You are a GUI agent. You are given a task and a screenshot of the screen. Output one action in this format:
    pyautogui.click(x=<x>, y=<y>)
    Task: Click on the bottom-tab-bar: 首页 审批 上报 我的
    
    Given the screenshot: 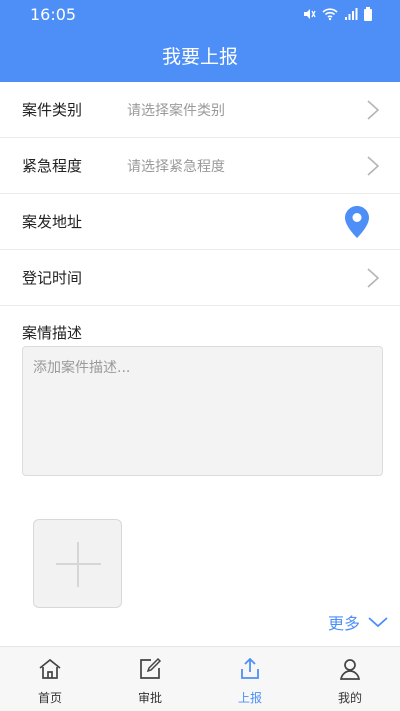 What is the action you would take?
    pyautogui.click(x=200, y=678)
    